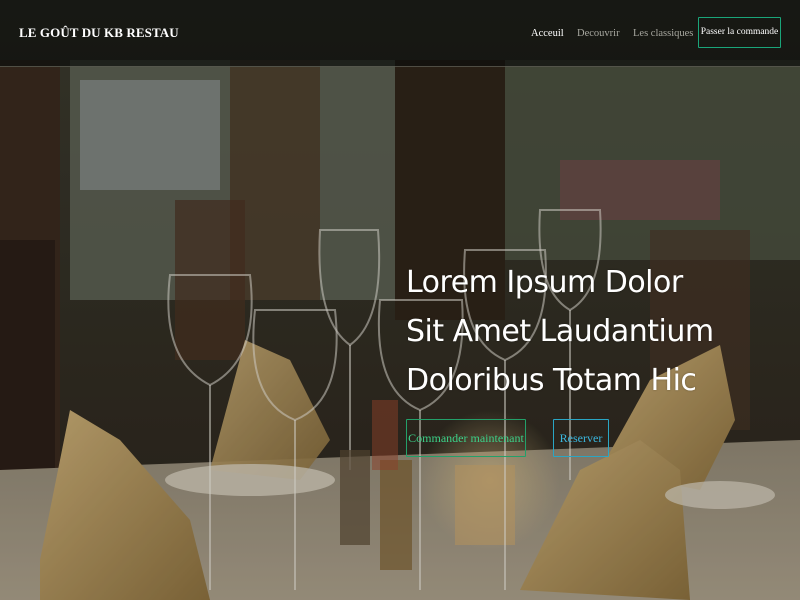 Image resolution: width=800 pixels, height=600 pixels. Describe the element at coordinates (663, 33) in the screenshot. I see `nav-link-les-classiques: Les classiques` at that location.